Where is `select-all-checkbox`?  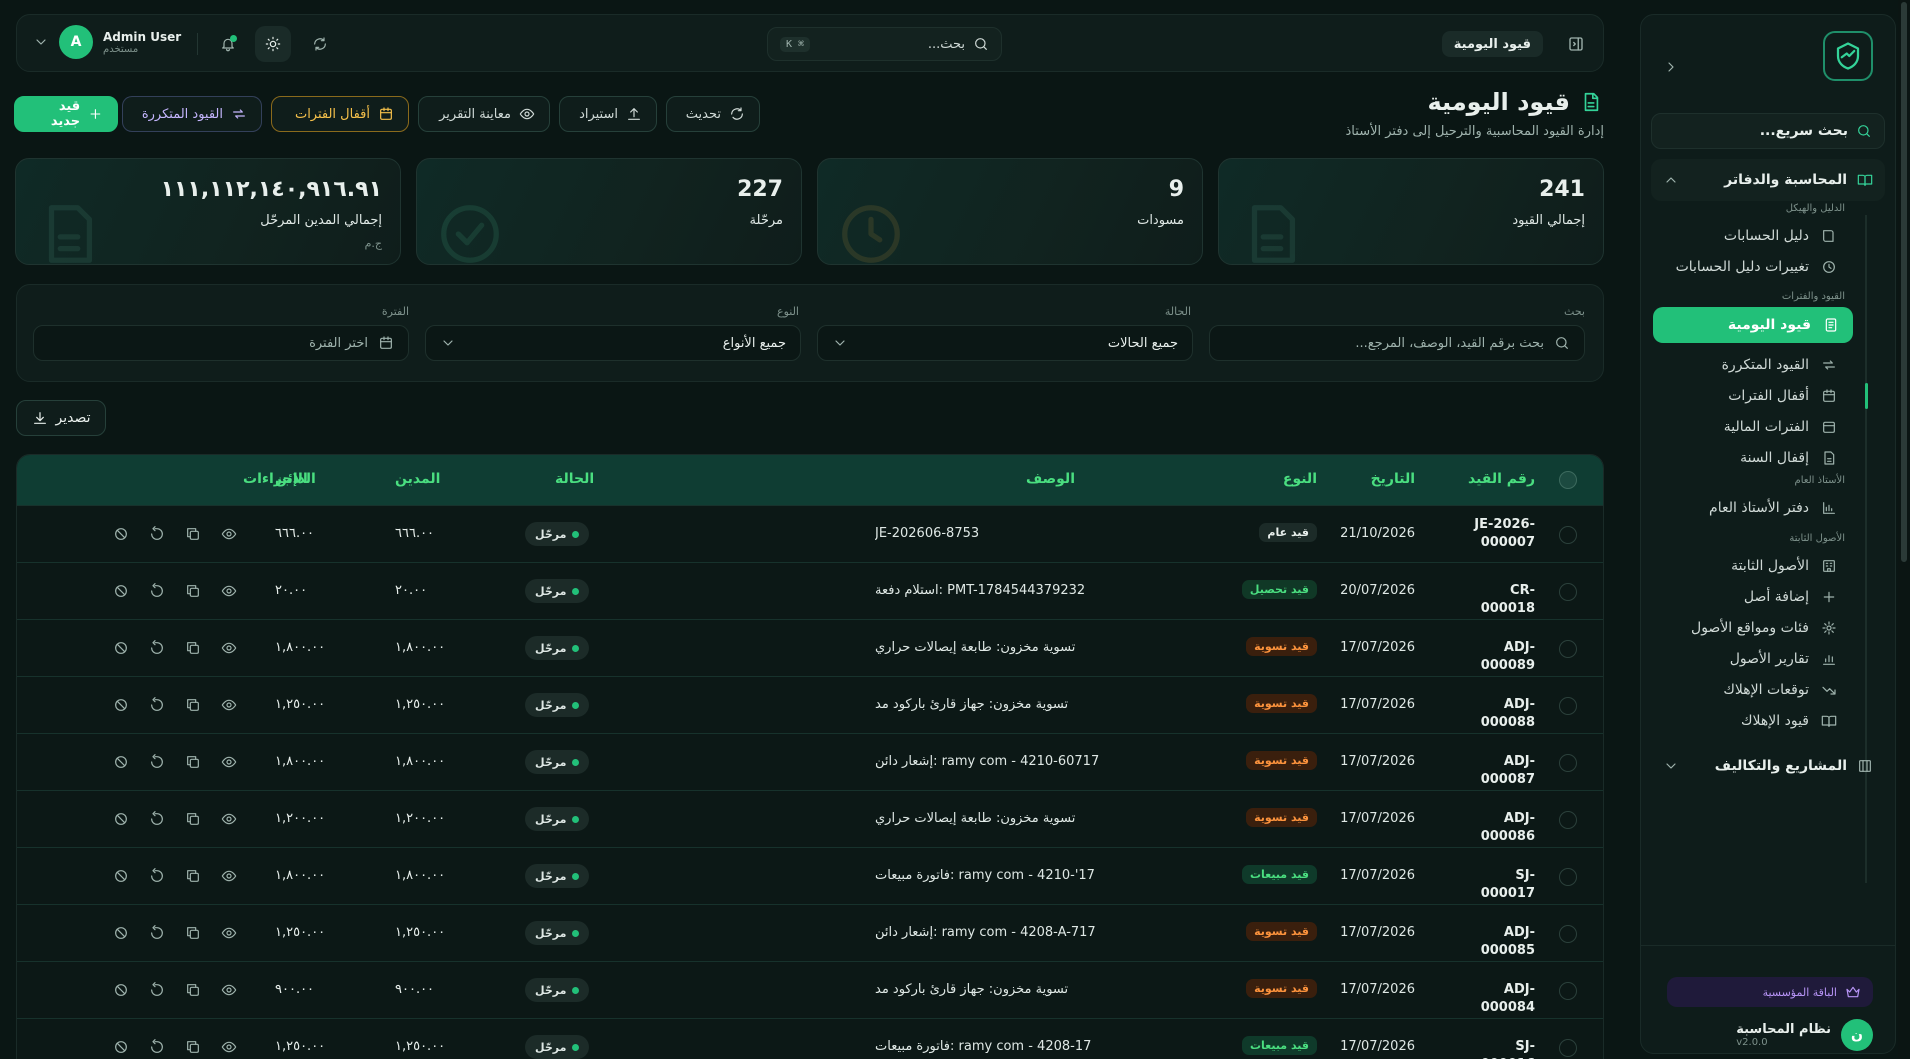
select-all-checkbox is located at coordinates (1568, 480).